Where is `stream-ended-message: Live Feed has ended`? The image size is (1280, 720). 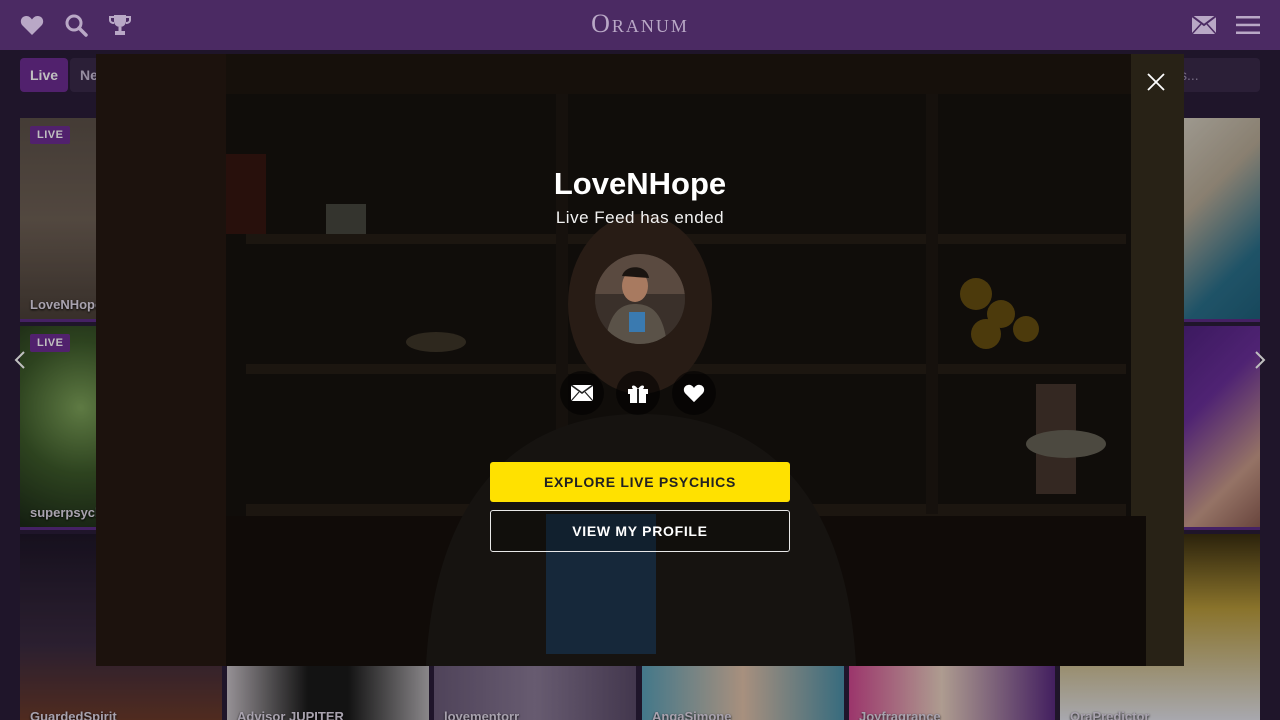 stream-ended-message: Live Feed has ended is located at coordinates (640, 217).